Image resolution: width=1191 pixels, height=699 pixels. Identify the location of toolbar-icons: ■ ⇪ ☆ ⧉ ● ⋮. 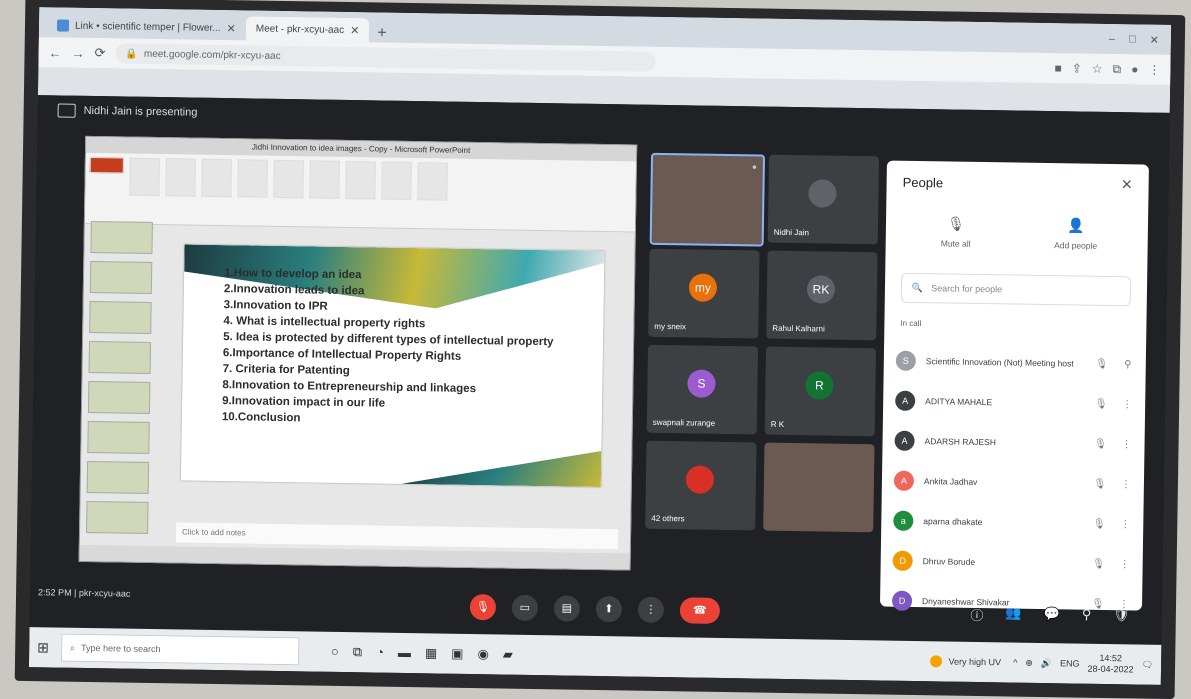
(1107, 69).